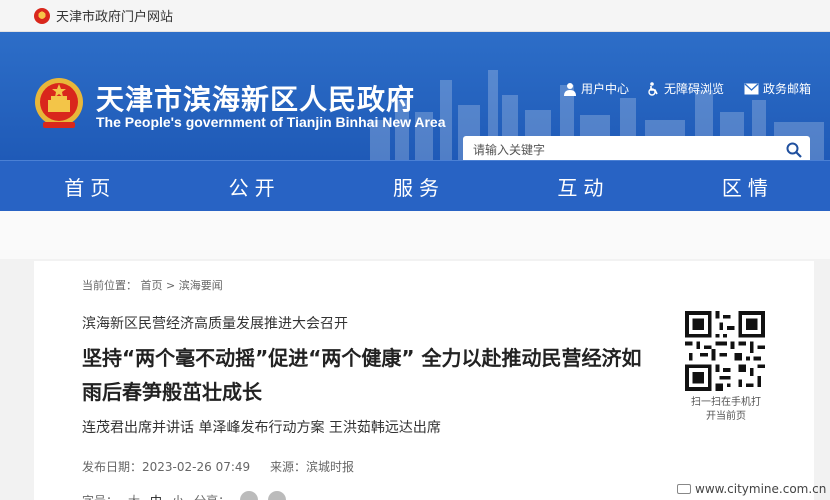  Describe the element at coordinates (362, 375) in the screenshot. I see `article-headline: 坚持“两个毫不动摇”促进“两个健康” 全力以赴推动民营经济如雨后春笋般茁壮成长` at that location.